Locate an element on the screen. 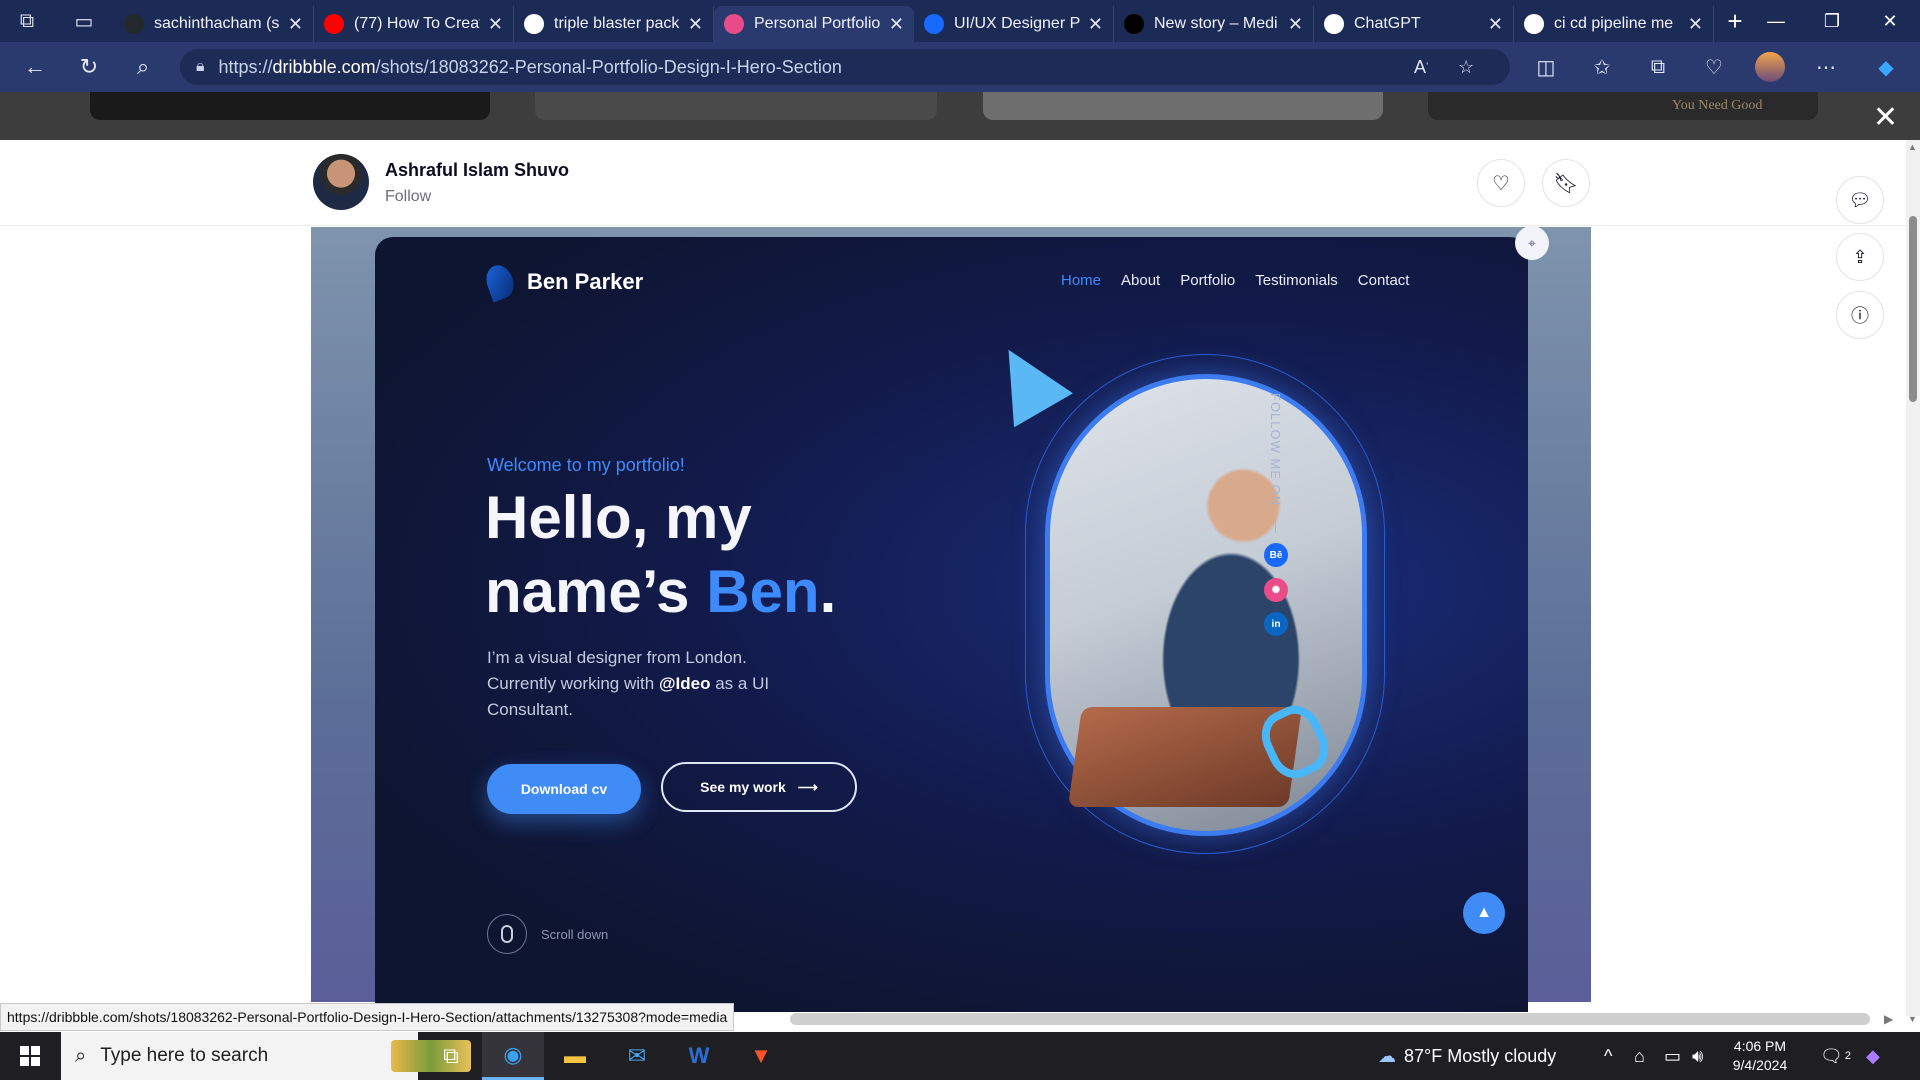 The width and height of the screenshot is (1920, 1080). background-shot-card: You Need Good is located at coordinates (1623, 106).